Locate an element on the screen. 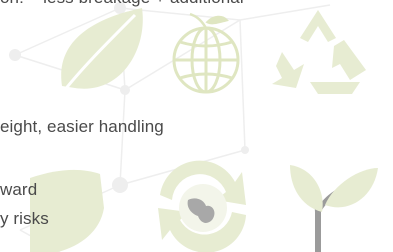 The height and width of the screenshot is (252, 393). text-line-3: ward is located at coordinates (19, 189).